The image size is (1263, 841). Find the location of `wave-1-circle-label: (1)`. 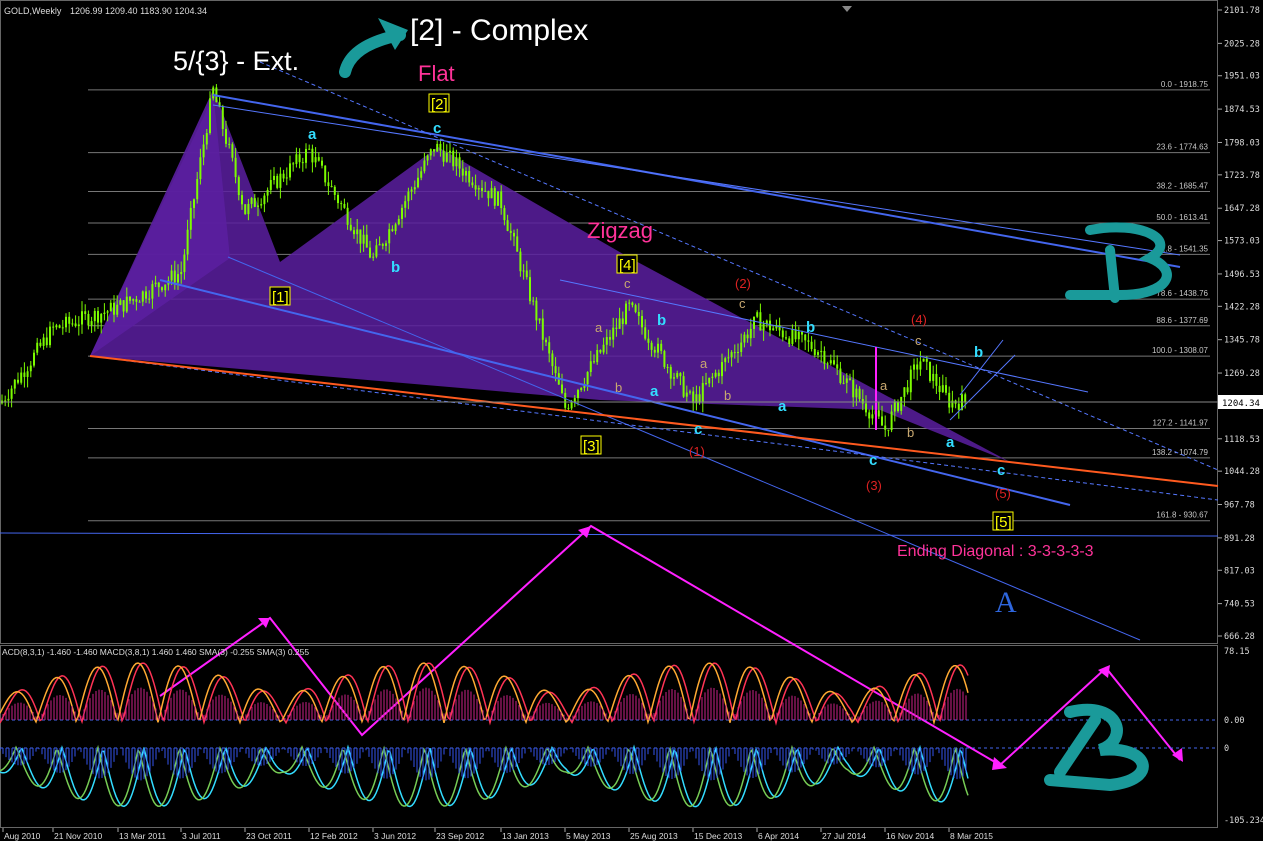

wave-1-circle-label: (1) is located at coordinates (697, 451).